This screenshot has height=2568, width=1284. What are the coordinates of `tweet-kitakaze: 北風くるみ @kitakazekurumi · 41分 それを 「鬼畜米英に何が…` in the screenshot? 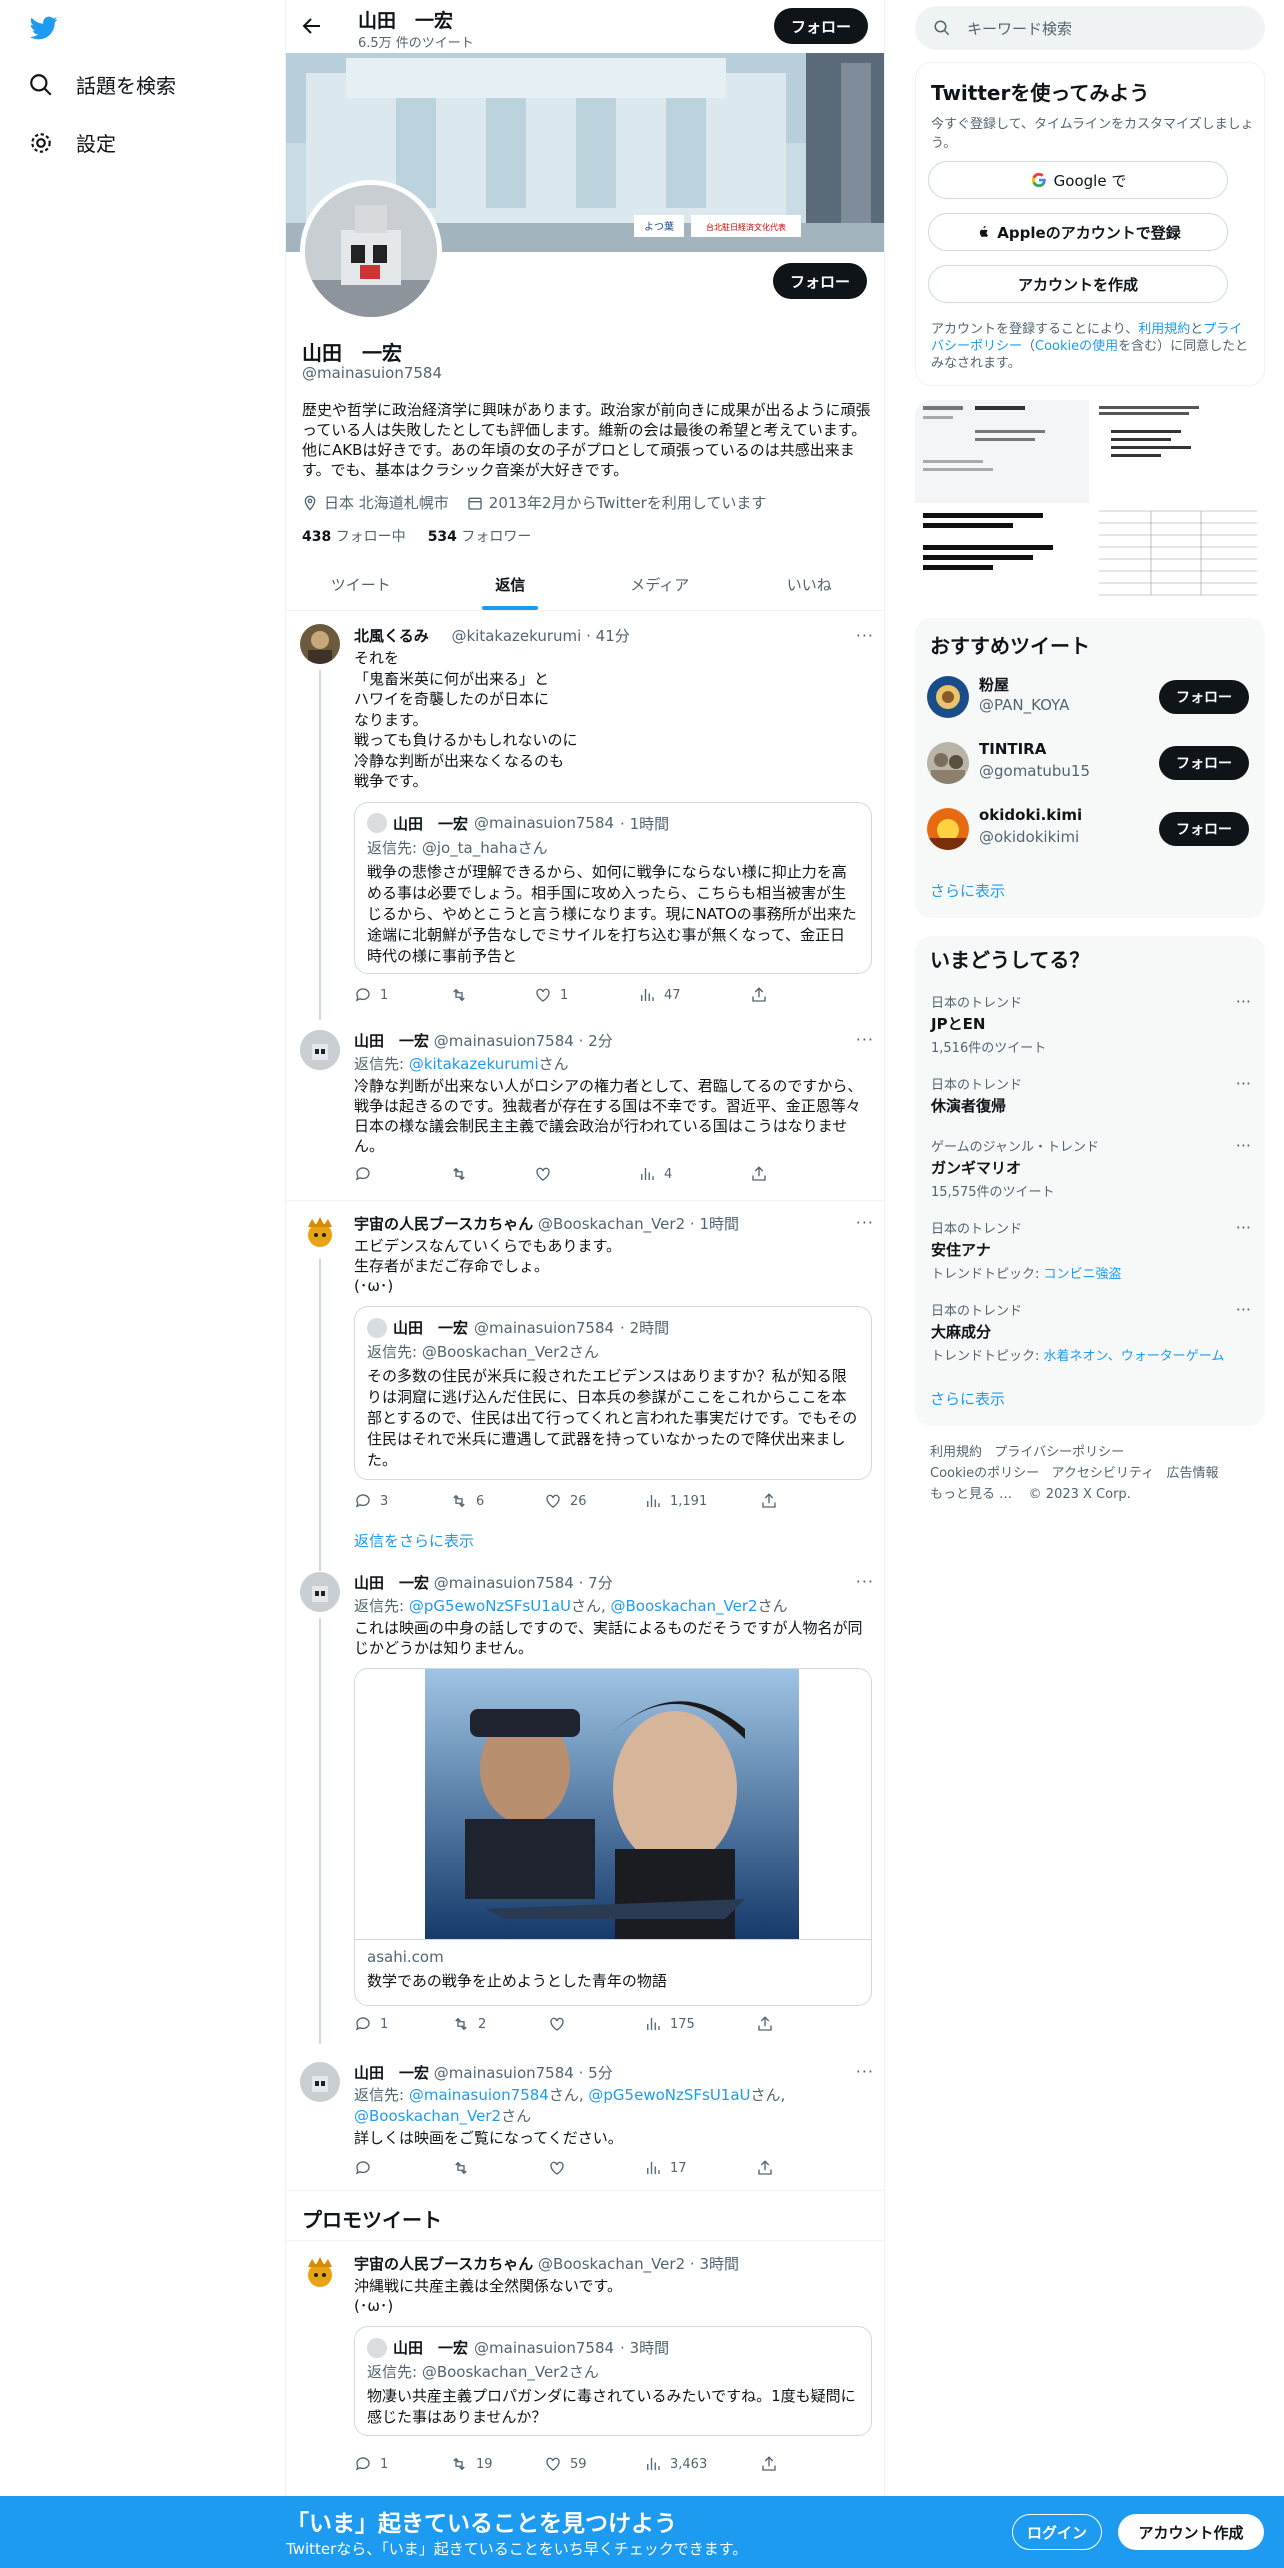 It's located at (585, 816).